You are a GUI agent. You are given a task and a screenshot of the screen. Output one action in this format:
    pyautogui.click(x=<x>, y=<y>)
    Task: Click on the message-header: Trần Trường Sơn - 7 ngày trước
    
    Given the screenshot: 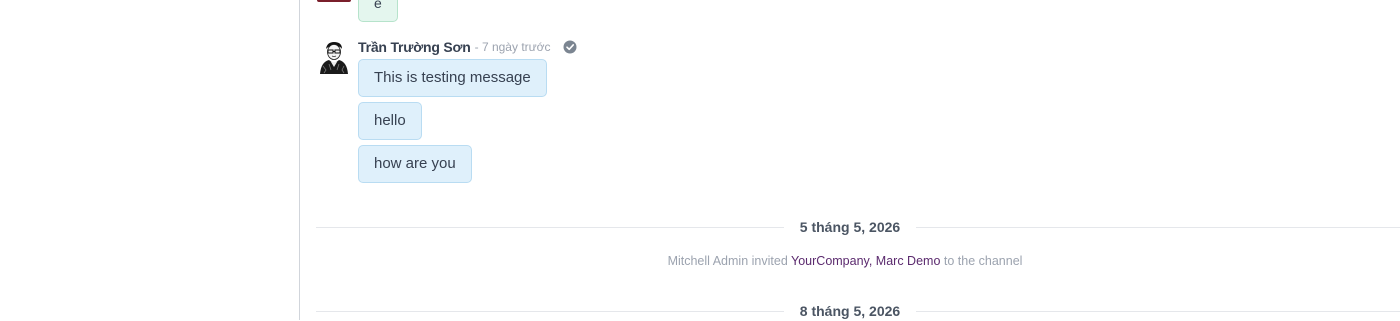 What is the action you would take?
    pyautogui.click(x=467, y=47)
    